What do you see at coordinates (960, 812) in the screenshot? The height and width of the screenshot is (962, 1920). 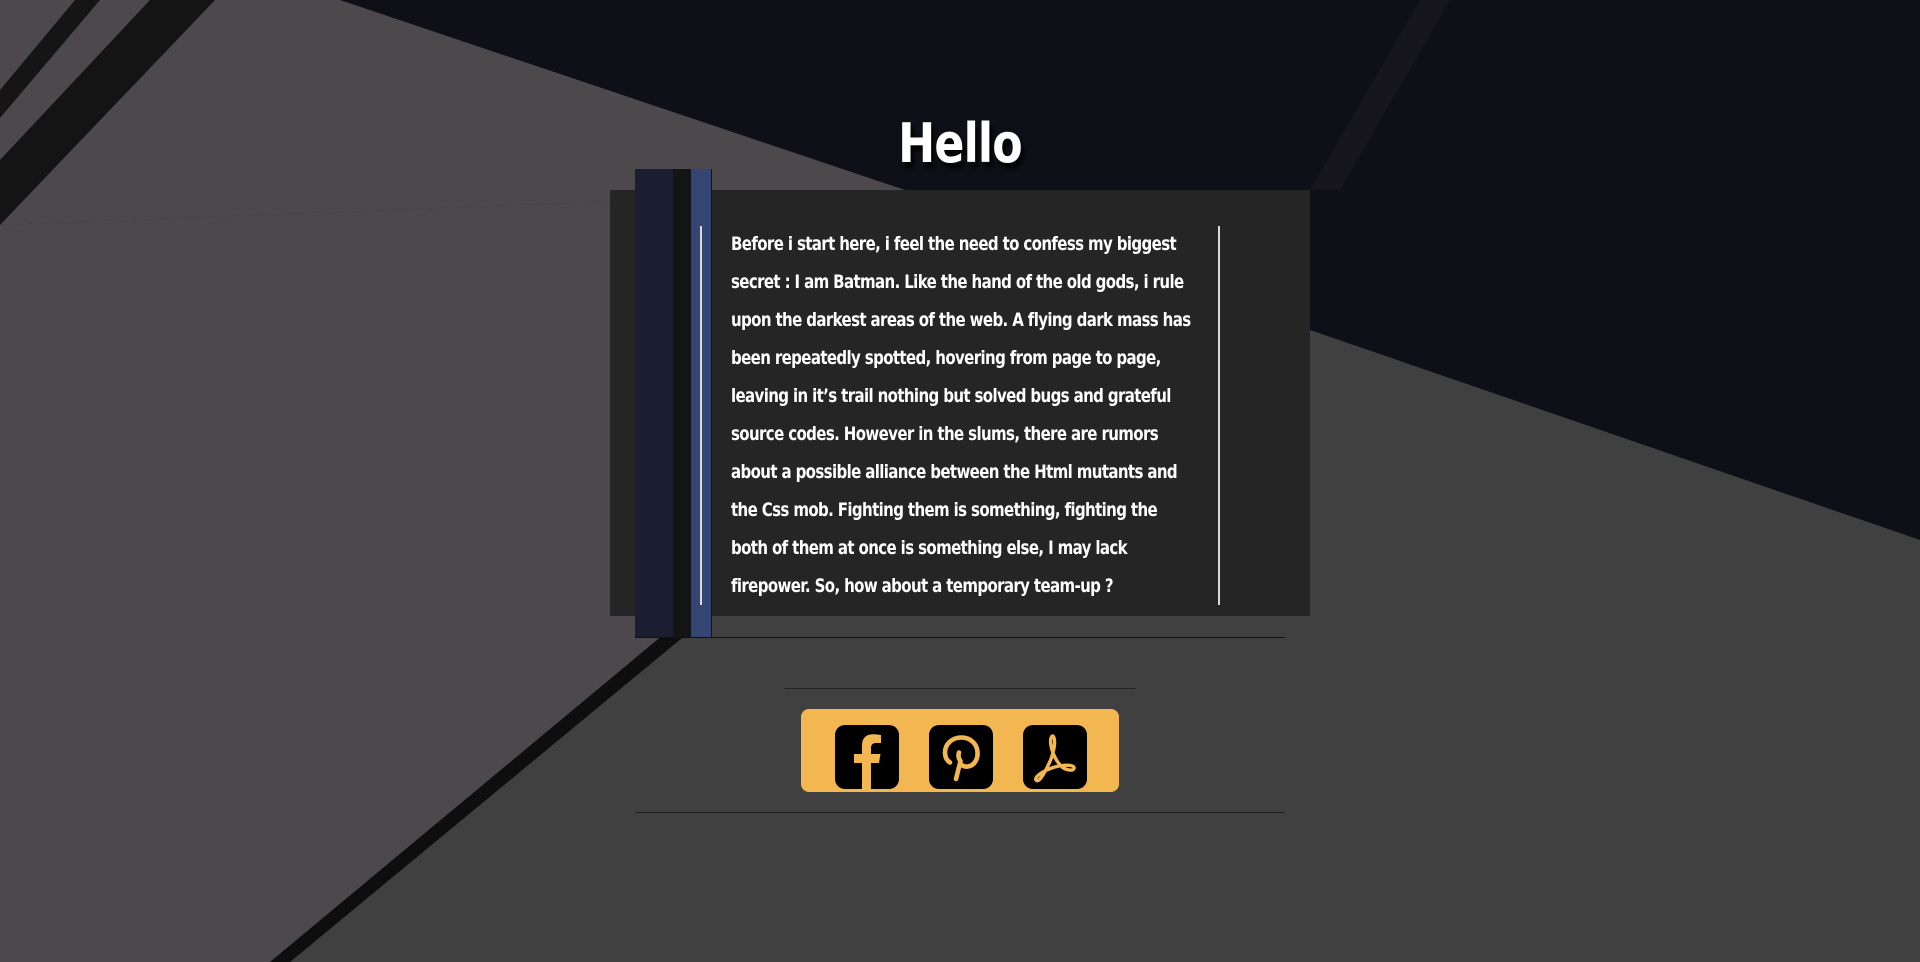 I see `divider-bottom` at bounding box center [960, 812].